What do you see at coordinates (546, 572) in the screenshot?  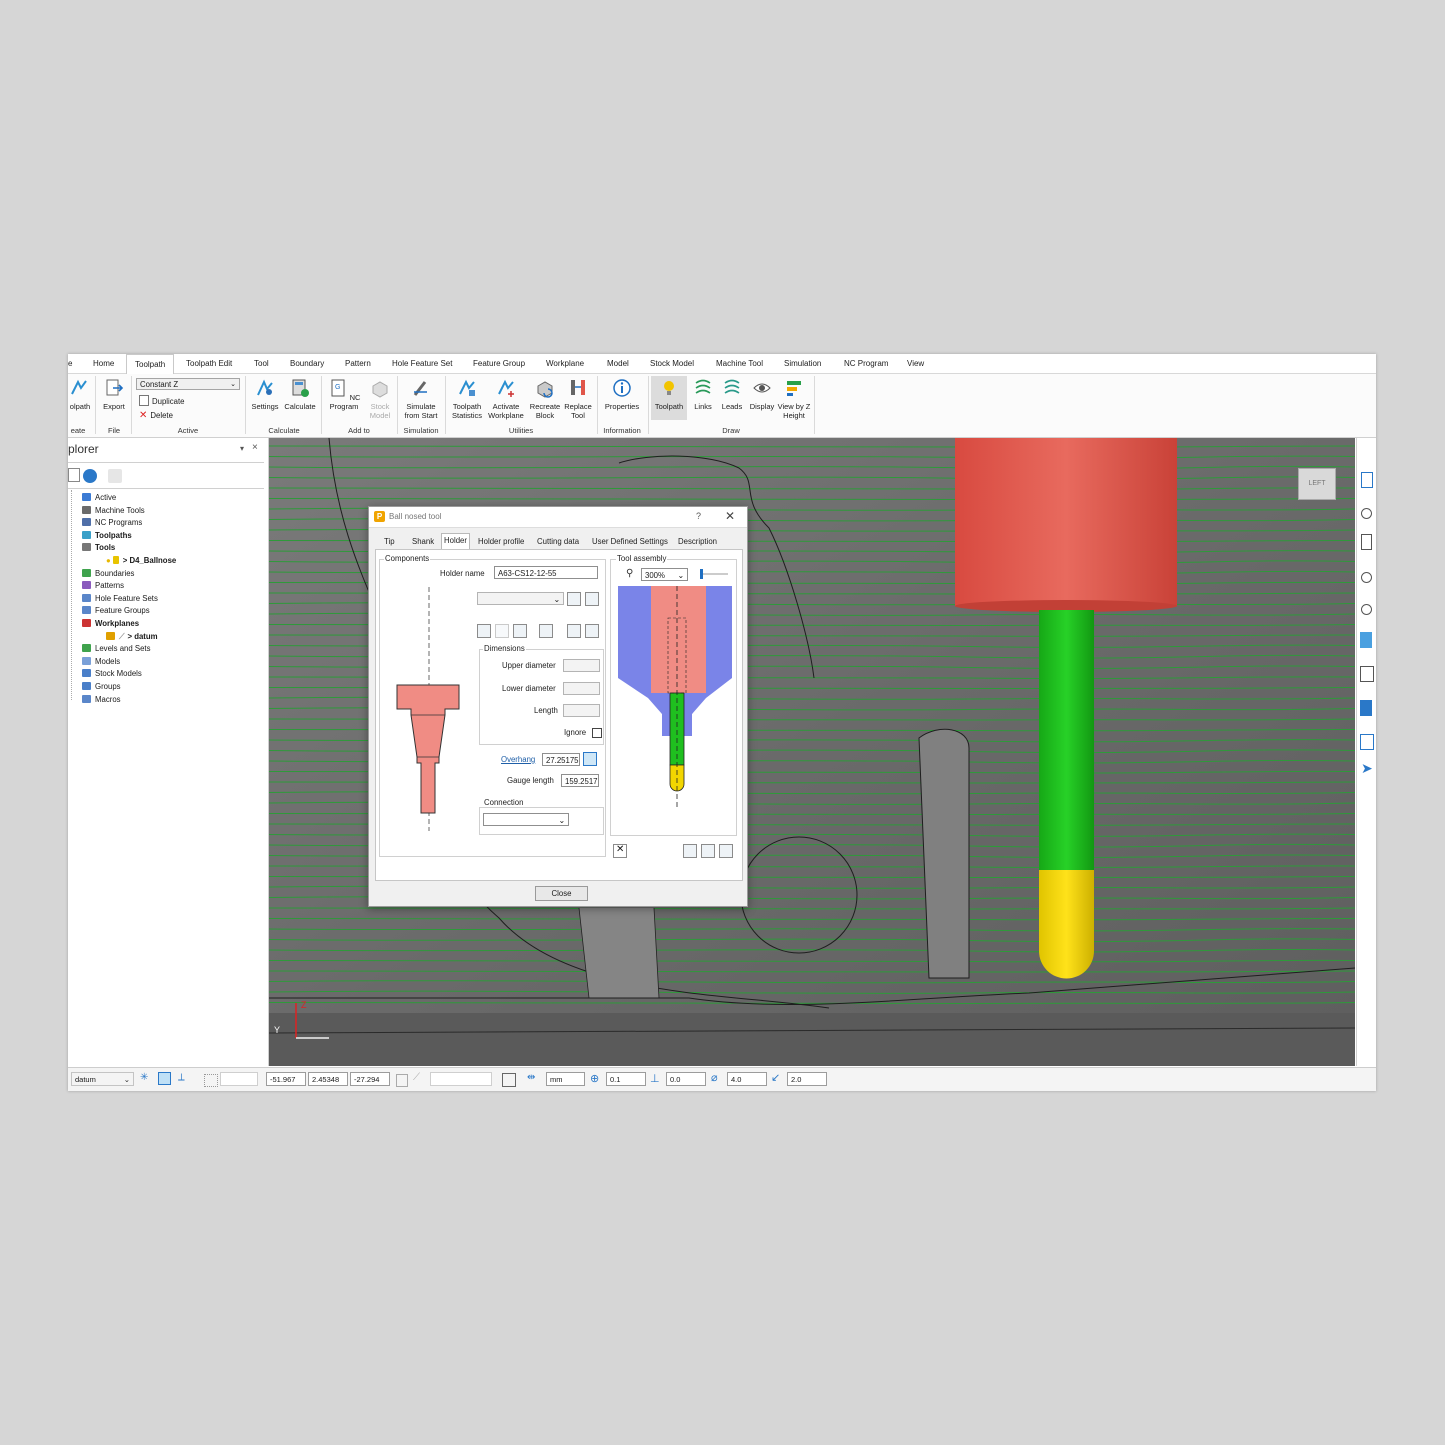 I see `holder-name-input: A63-CS12-12-55` at bounding box center [546, 572].